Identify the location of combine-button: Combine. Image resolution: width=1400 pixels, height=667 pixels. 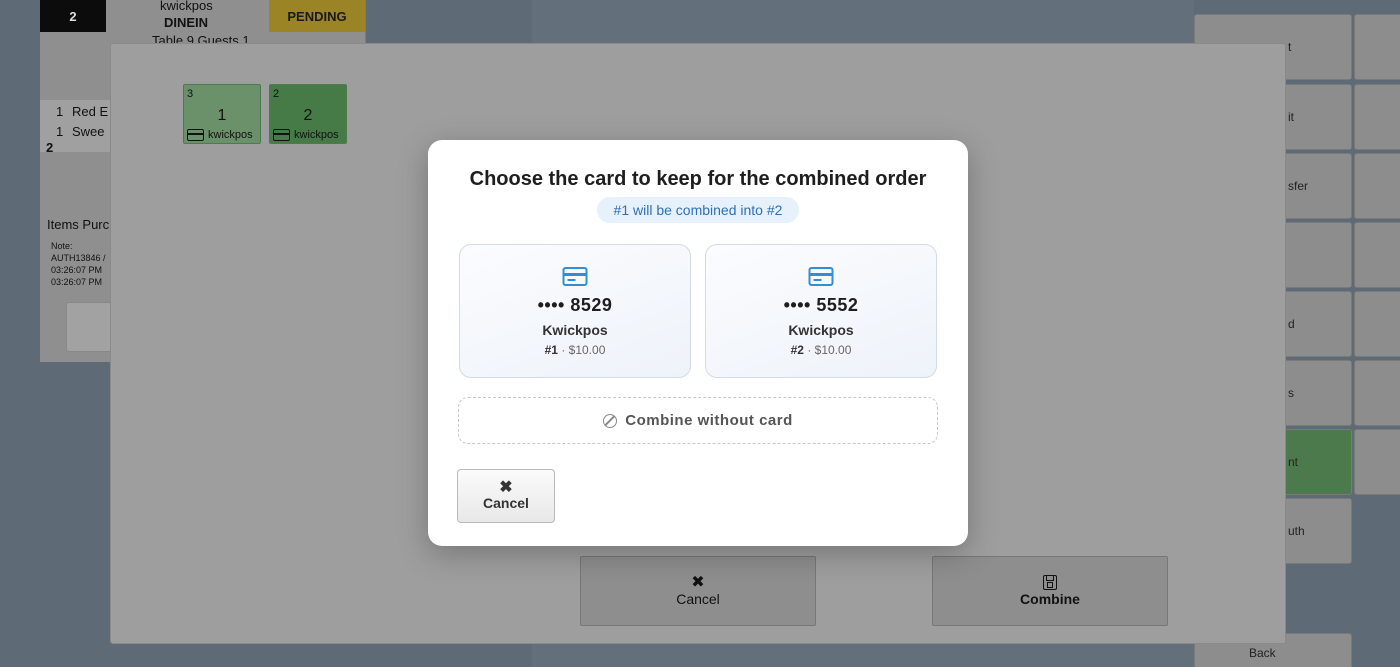
(1050, 591).